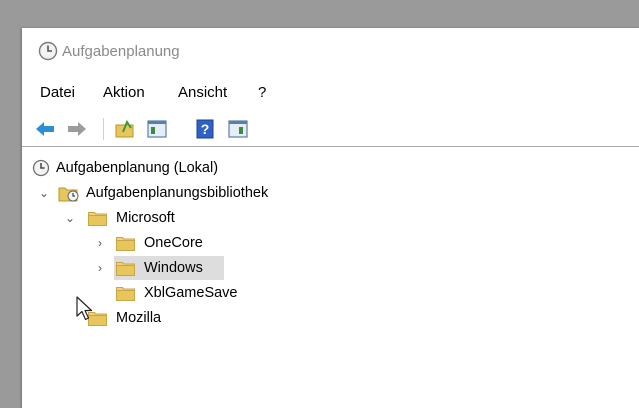  Describe the element at coordinates (124, 92) in the screenshot. I see `menu-aktion: Aktion` at that location.